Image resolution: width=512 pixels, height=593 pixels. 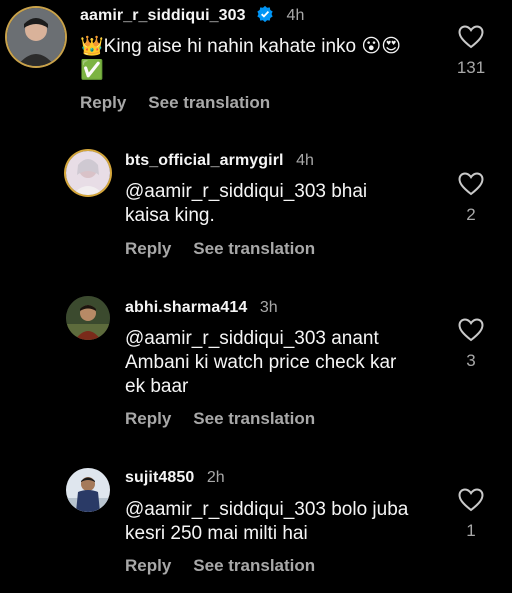 What do you see at coordinates (471, 360) in the screenshot?
I see `like-count: 3` at bounding box center [471, 360].